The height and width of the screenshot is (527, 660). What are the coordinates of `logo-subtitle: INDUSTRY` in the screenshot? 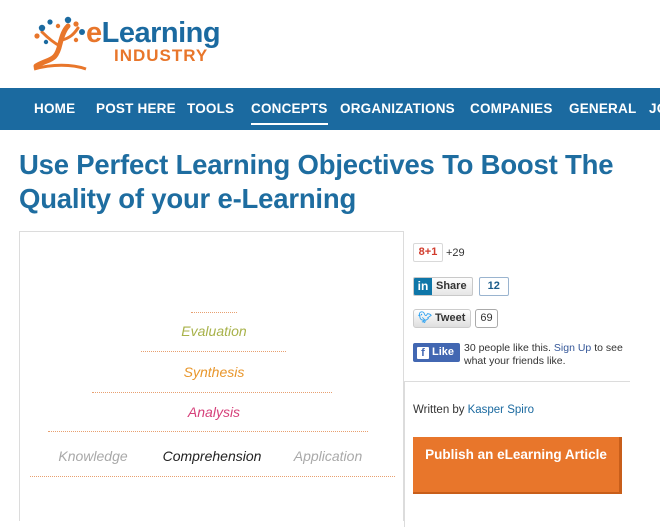 It's located at (161, 55).